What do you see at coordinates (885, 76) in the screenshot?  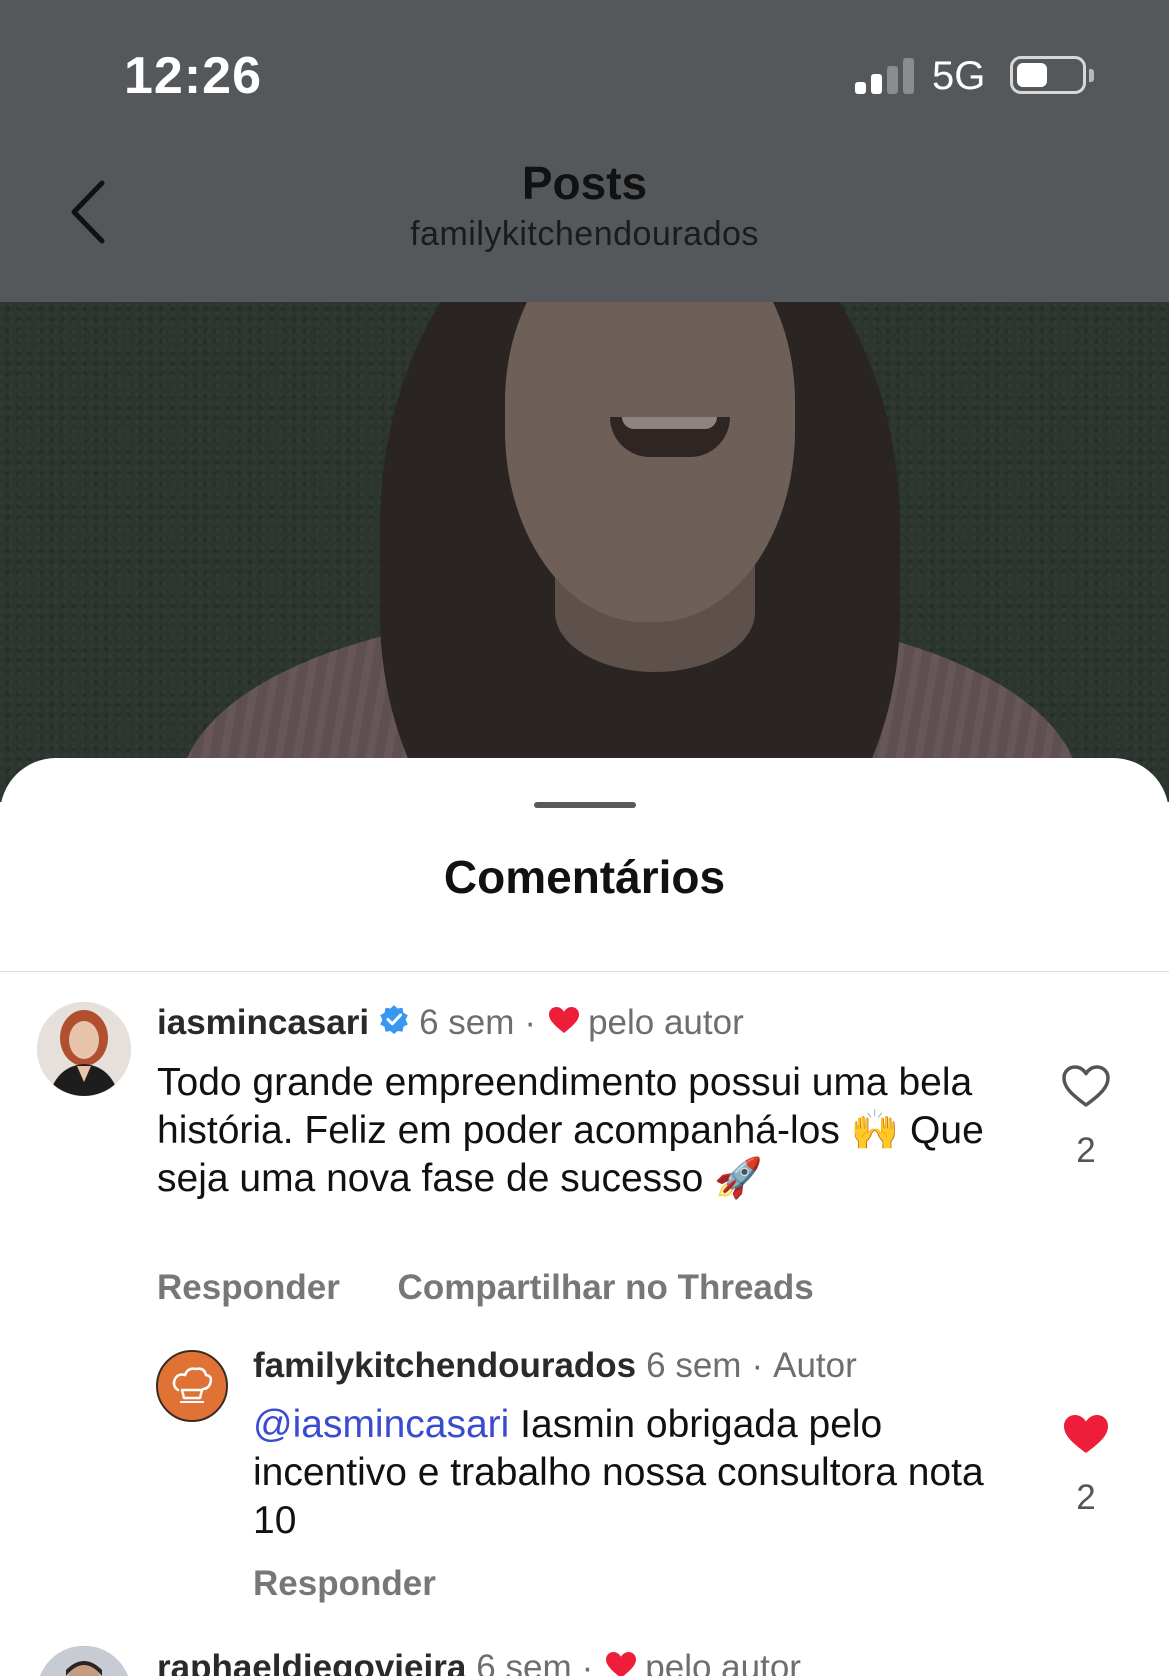 I see `signal-strength-icon` at bounding box center [885, 76].